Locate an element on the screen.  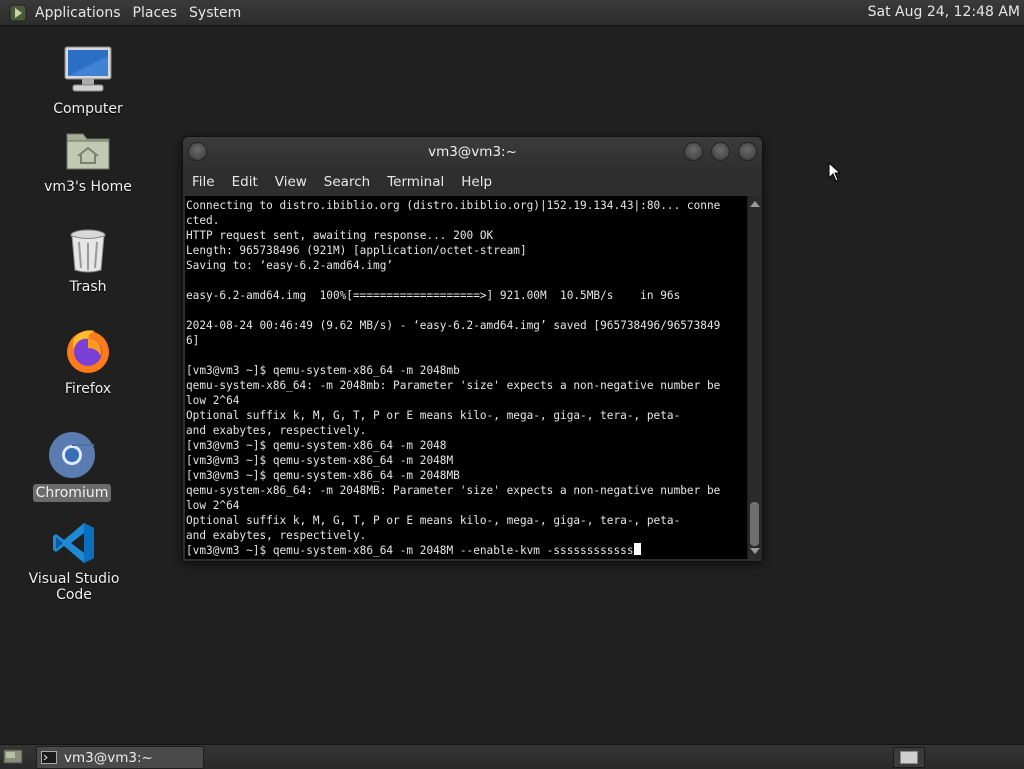
home-folder-icon is located at coordinates (88, 151).